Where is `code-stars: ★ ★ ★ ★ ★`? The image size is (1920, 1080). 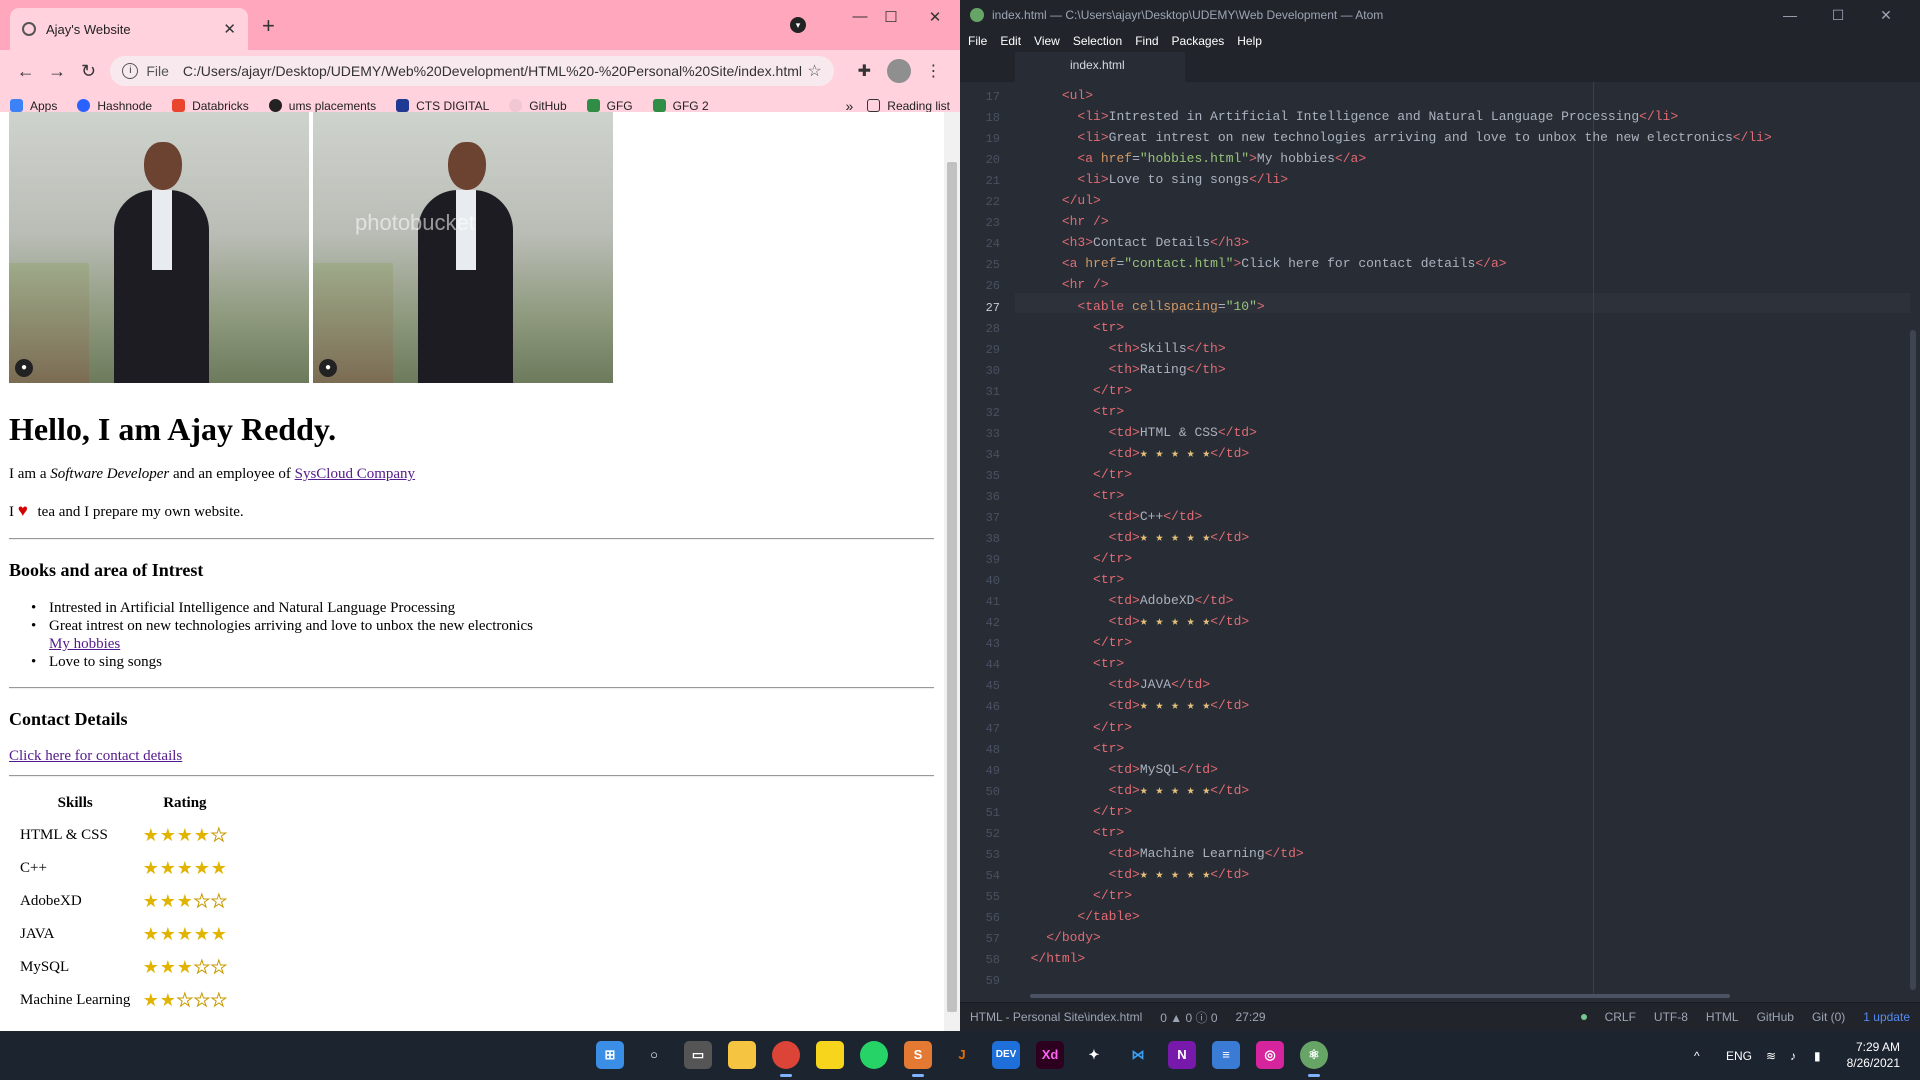 code-stars: ★ ★ ★ ★ ★ is located at coordinates (1175, 453).